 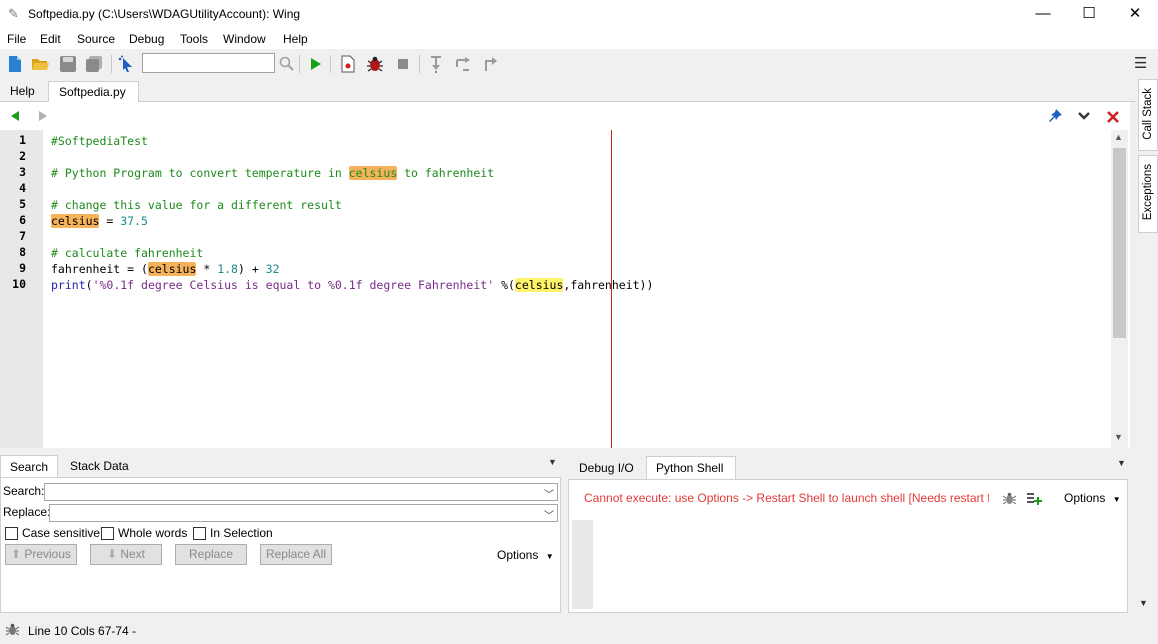 I want to click on case-sensitive-checkbox, so click(x=11, y=533).